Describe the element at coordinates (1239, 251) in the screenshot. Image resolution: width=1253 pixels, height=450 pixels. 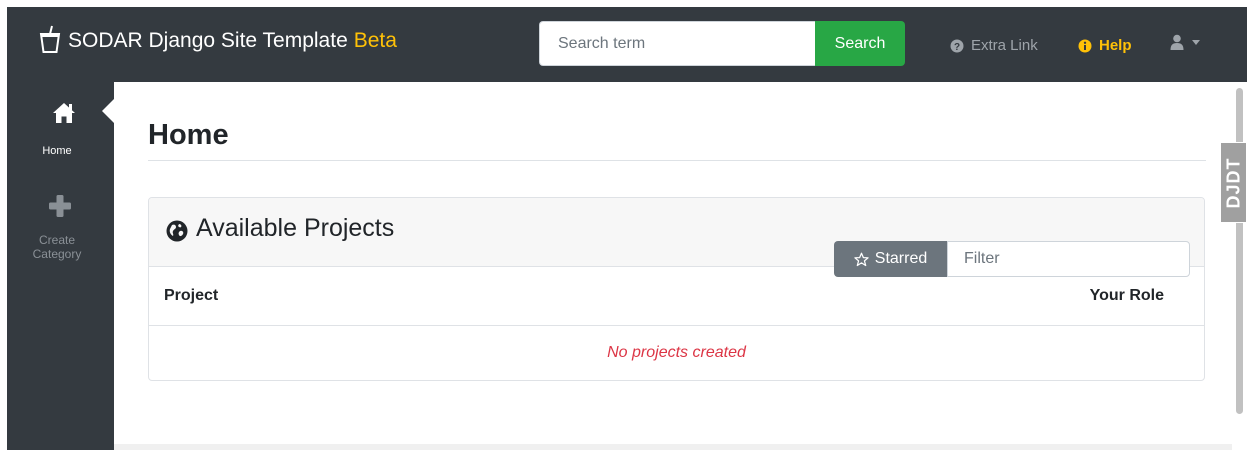
I see `scrollbar-thumb` at that location.